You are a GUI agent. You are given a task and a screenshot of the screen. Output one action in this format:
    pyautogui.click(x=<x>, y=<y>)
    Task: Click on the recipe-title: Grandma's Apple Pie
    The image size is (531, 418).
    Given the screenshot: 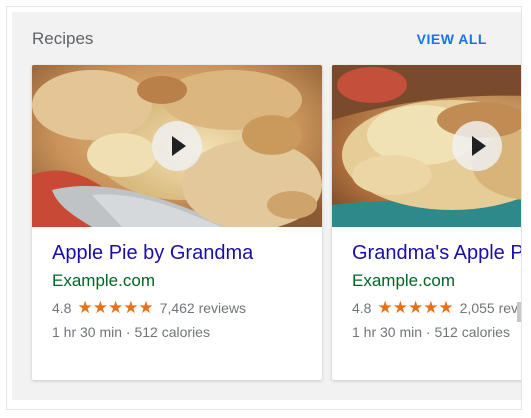 What is the action you would take?
    pyautogui.click(x=436, y=253)
    